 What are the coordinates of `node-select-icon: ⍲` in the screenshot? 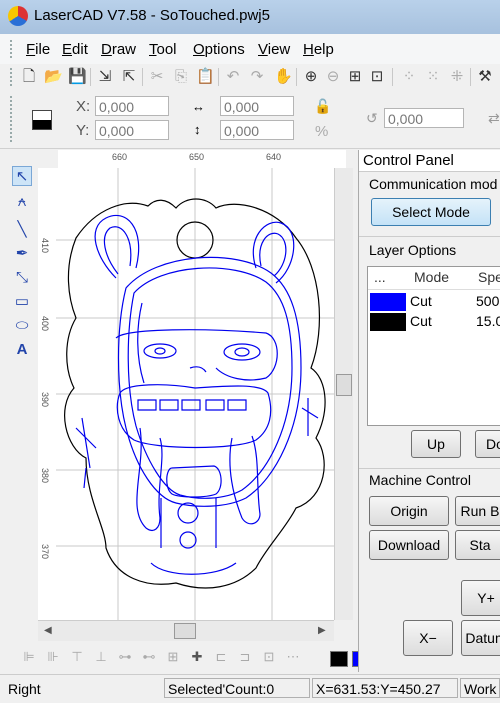 It's located at (22, 202).